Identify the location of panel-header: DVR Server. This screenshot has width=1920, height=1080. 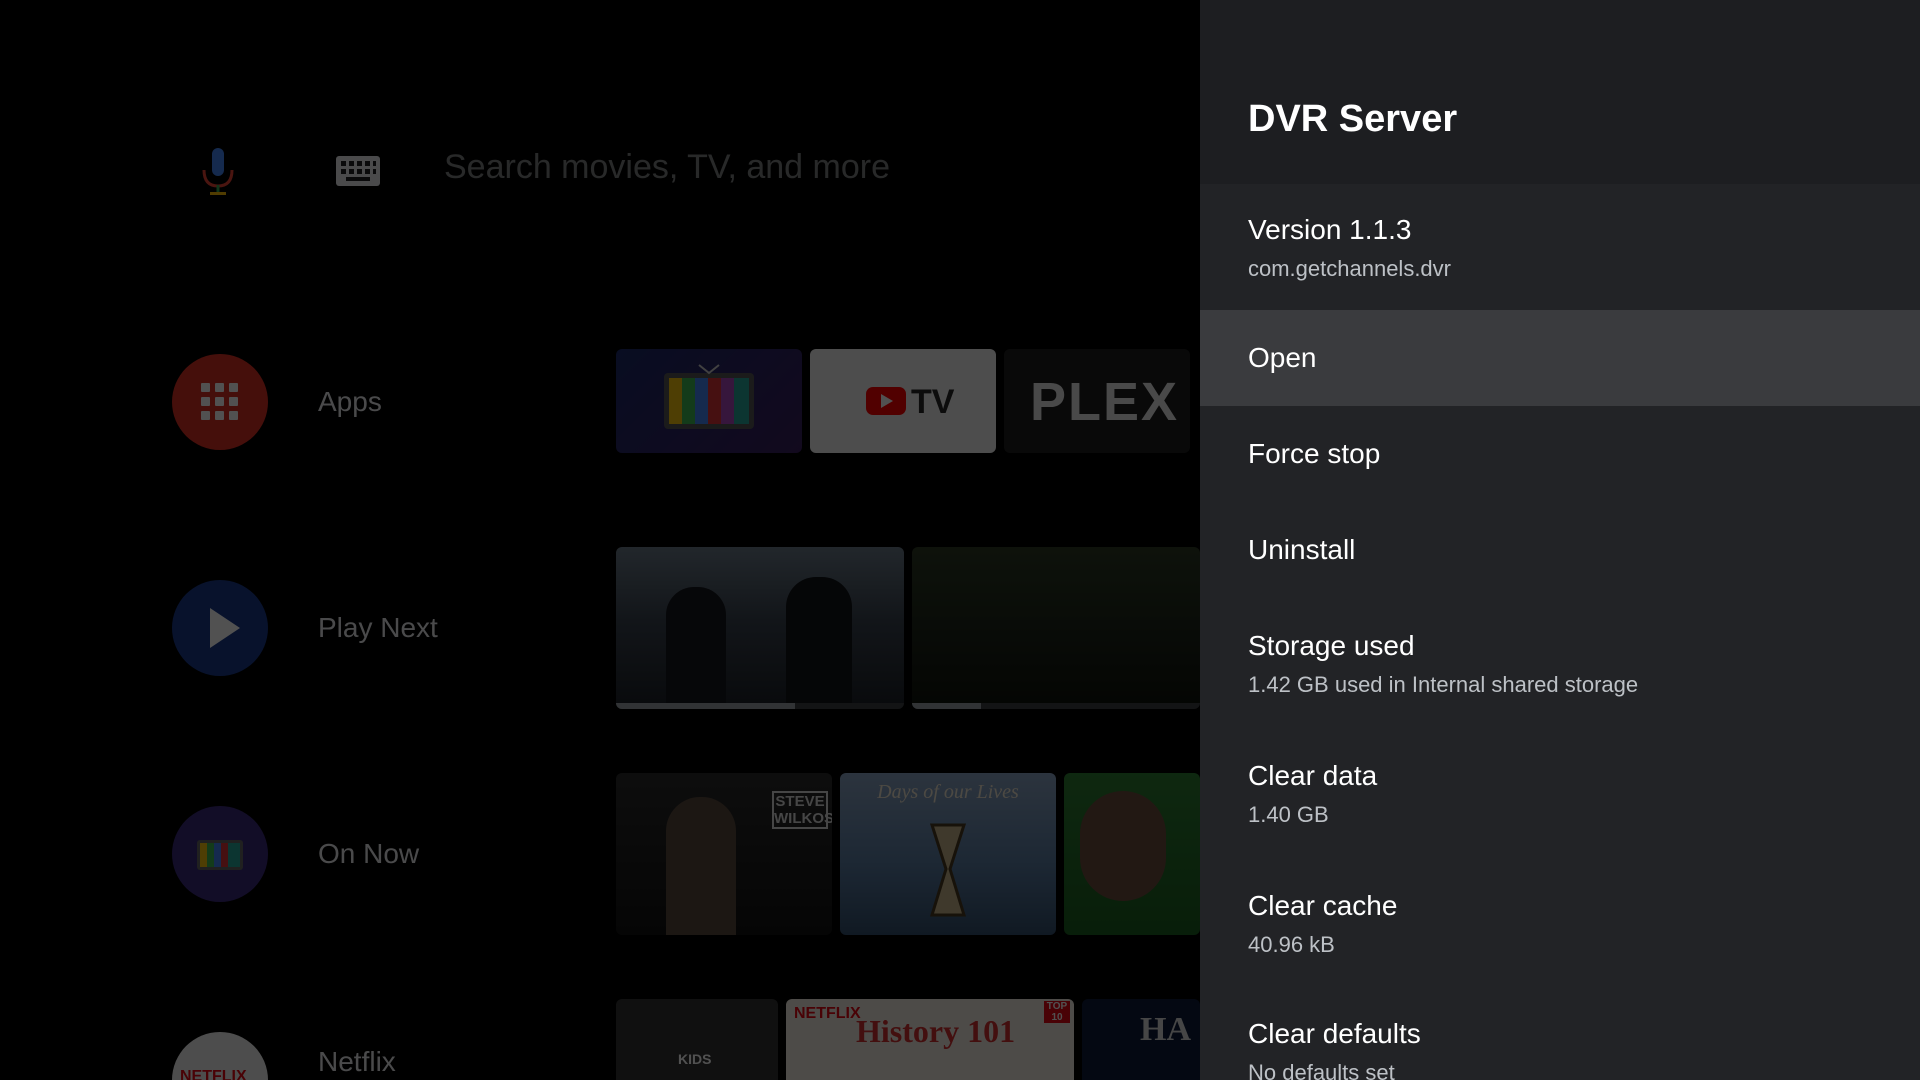
(1560, 92).